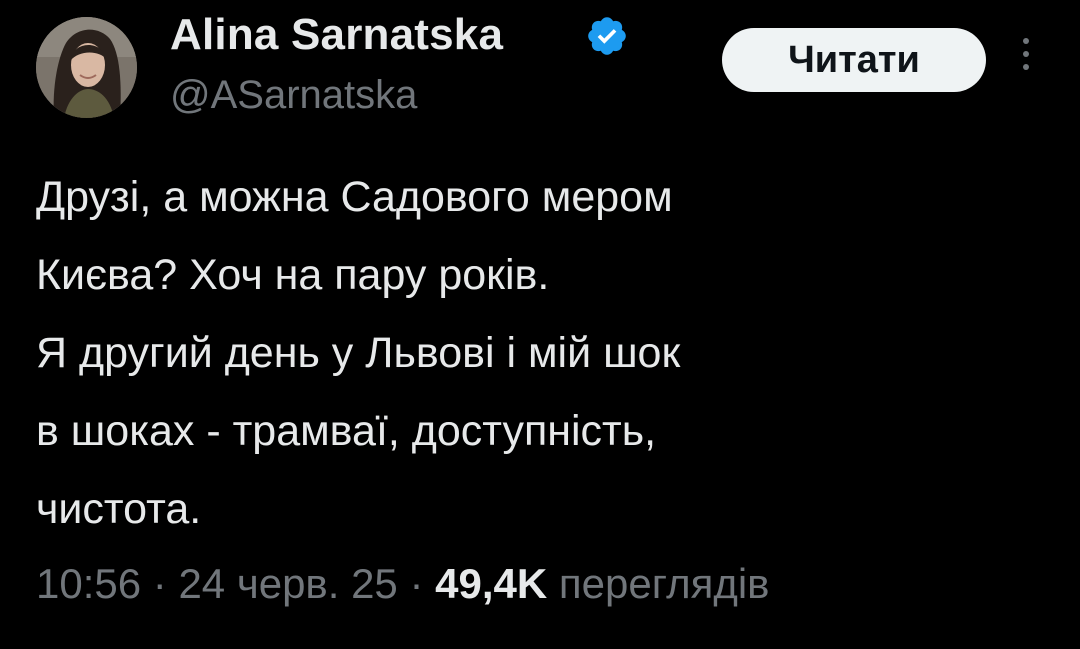 The width and height of the screenshot is (1080, 649). Describe the element at coordinates (358, 353) in the screenshot. I see `tweet-text-line: Я другий день у Львові і мій шок` at that location.